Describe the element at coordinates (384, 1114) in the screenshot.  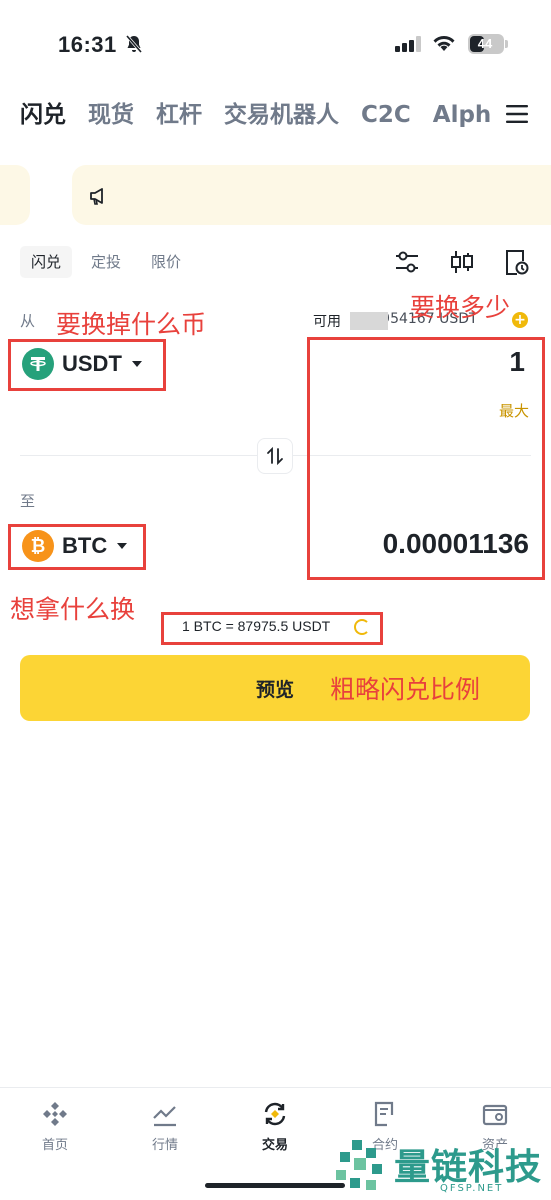
I see `futures-icon` at that location.